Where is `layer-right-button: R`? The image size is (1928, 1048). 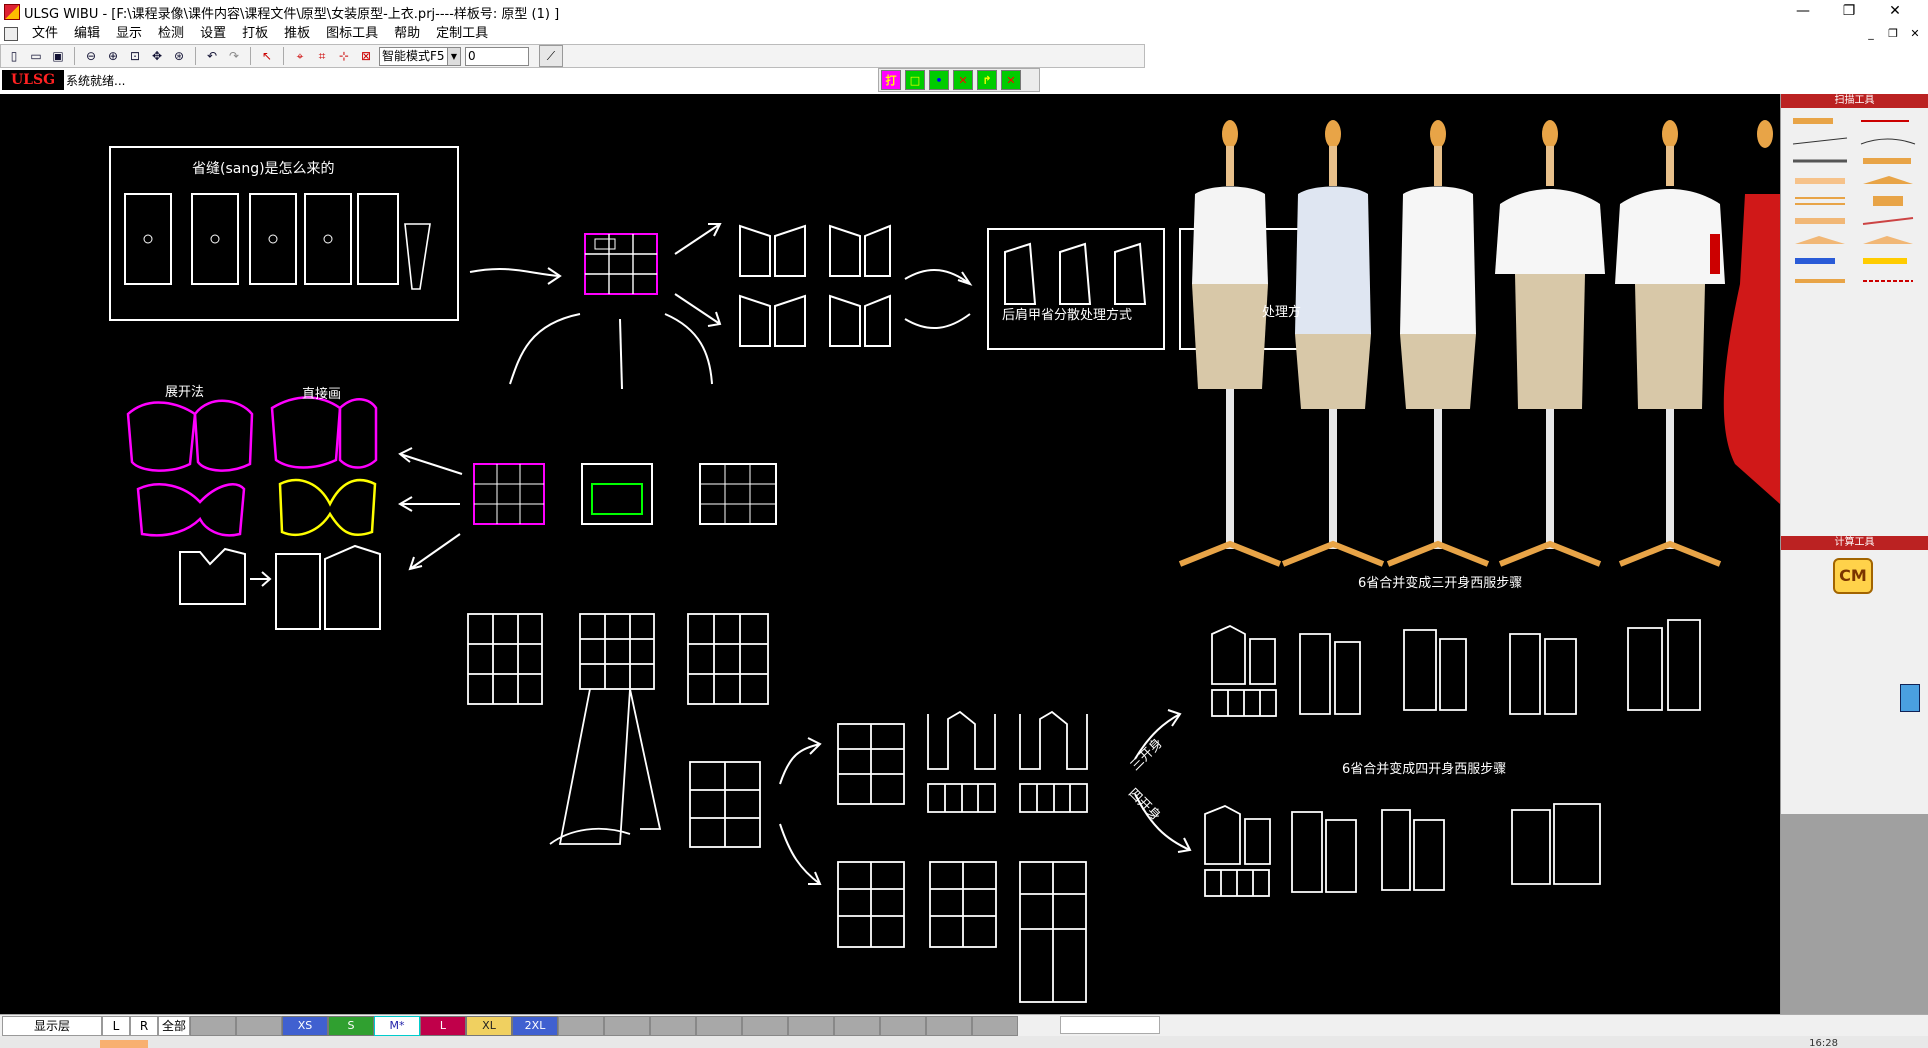 layer-right-button: R is located at coordinates (144, 1025).